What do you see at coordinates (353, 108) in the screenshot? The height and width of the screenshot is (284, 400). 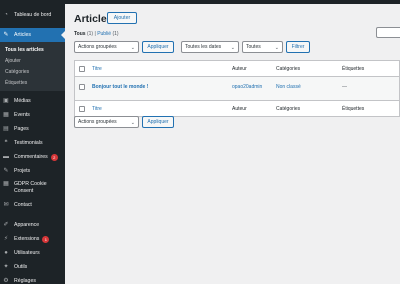 I see `column-footer-tags: Étiquettes` at bounding box center [353, 108].